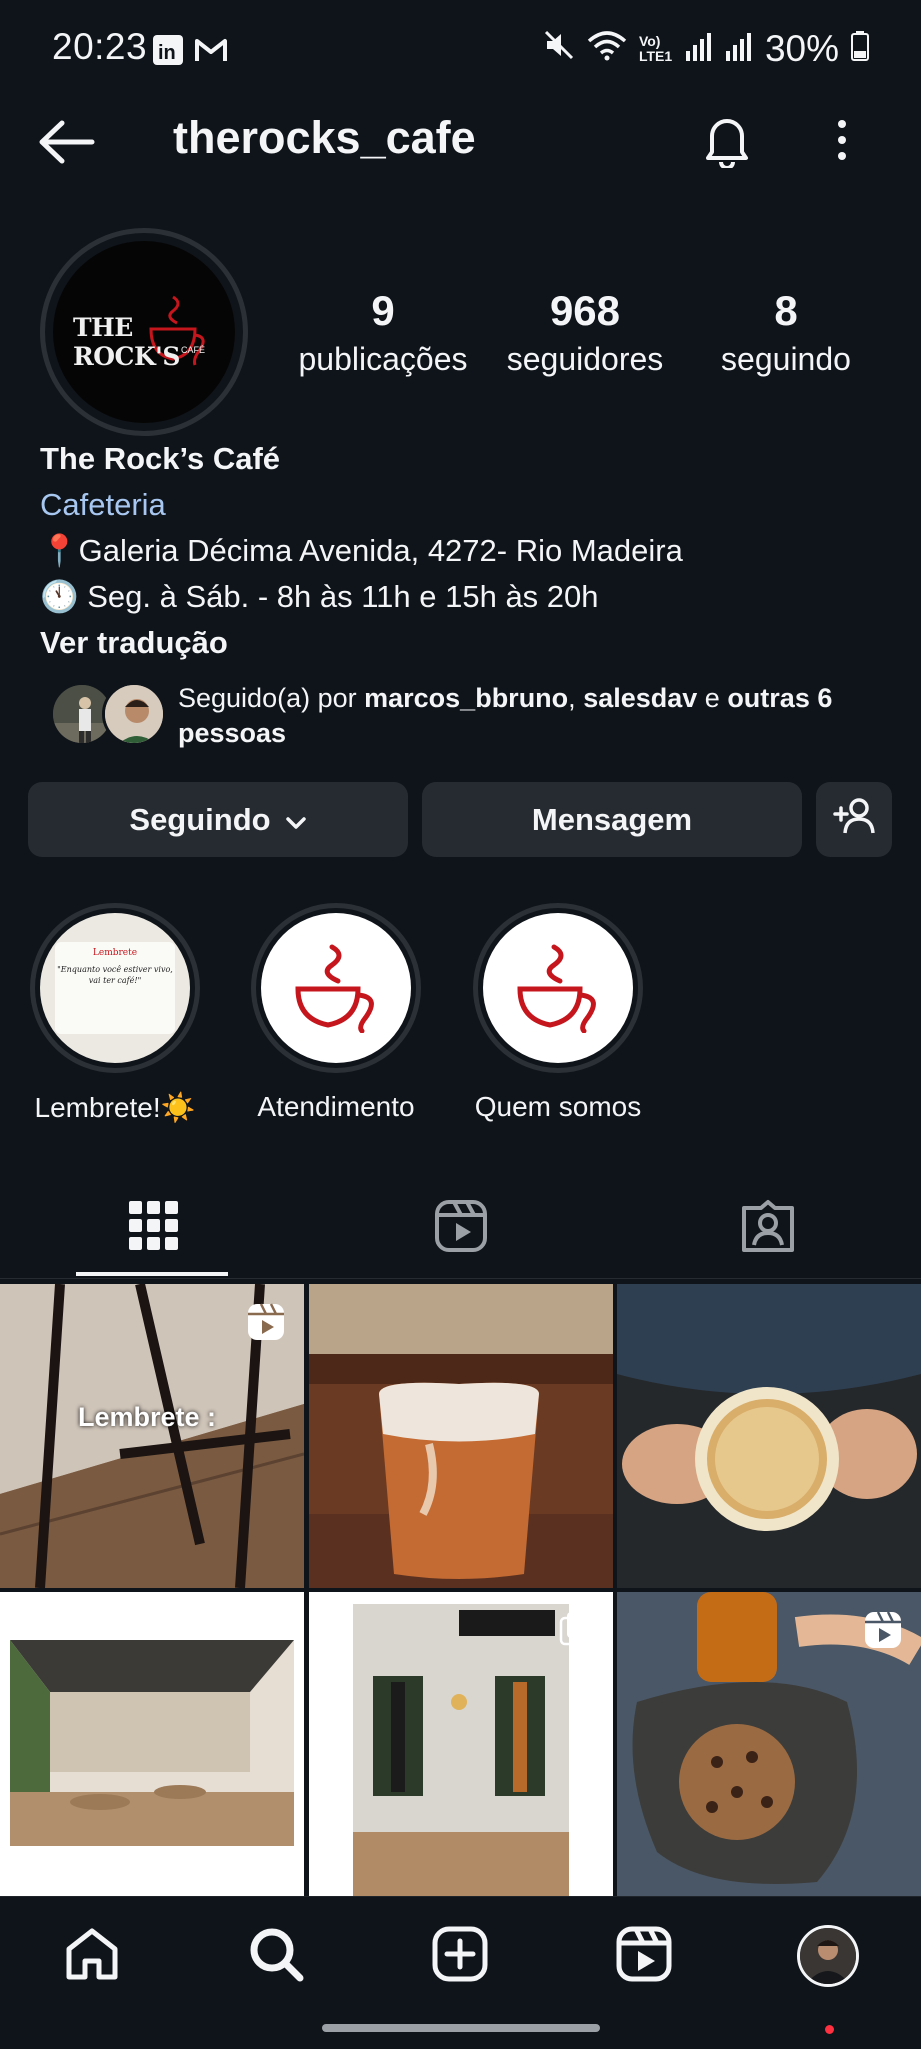  Describe the element at coordinates (336, 1106) in the screenshot. I see `highlight-label: Atendimento` at that location.